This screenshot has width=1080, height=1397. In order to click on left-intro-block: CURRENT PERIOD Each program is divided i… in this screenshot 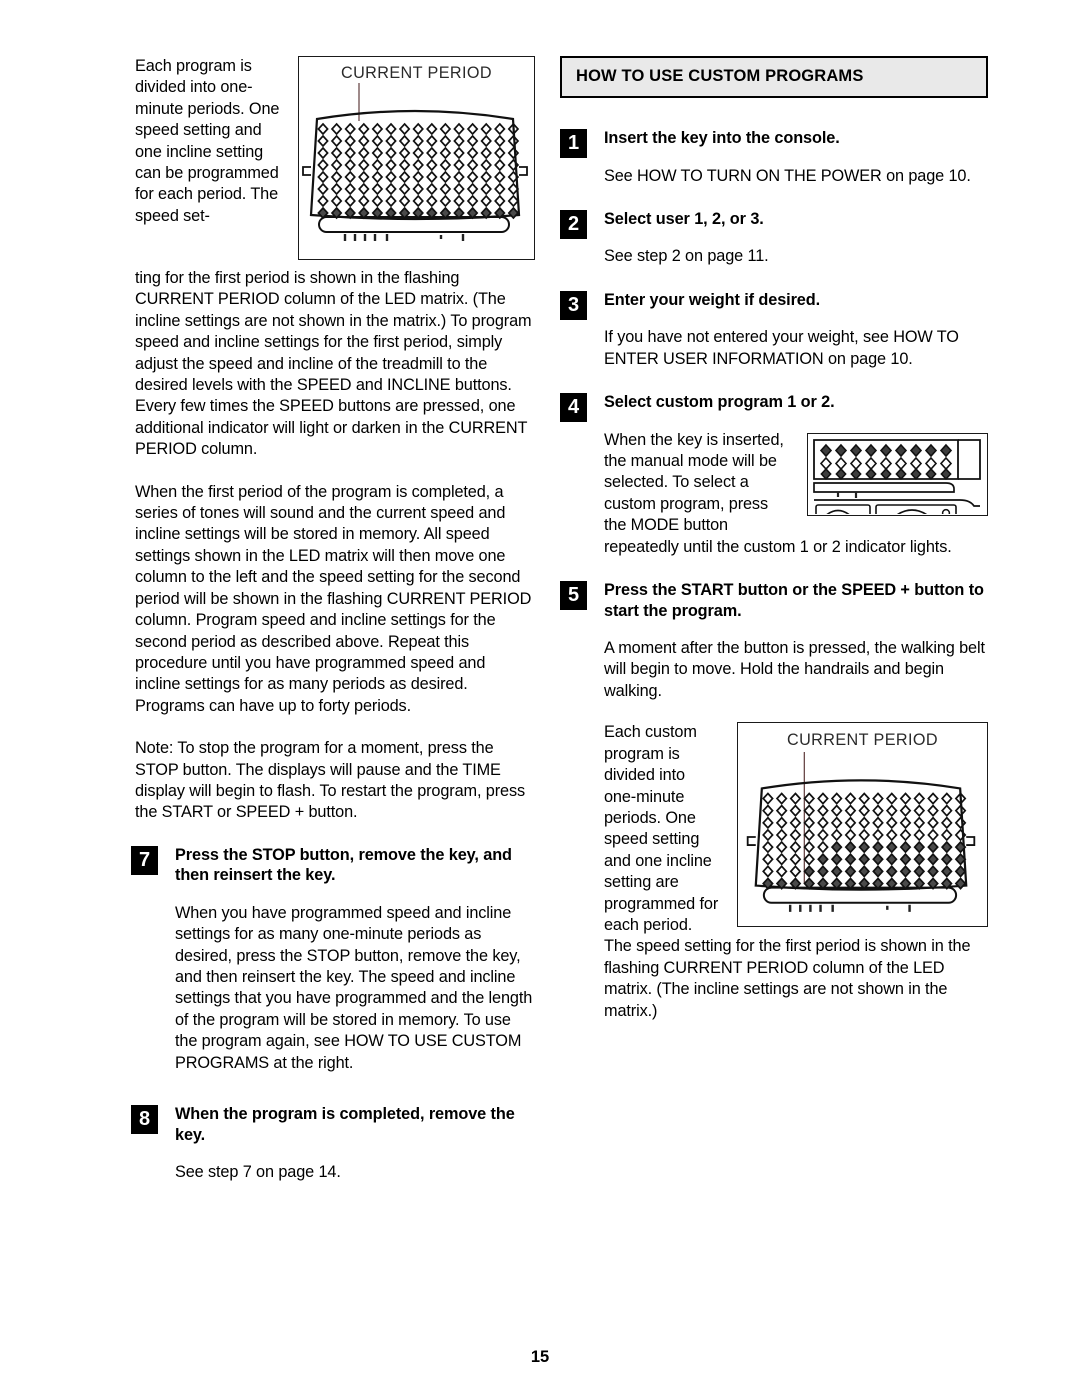, I will do `click(335, 162)`.